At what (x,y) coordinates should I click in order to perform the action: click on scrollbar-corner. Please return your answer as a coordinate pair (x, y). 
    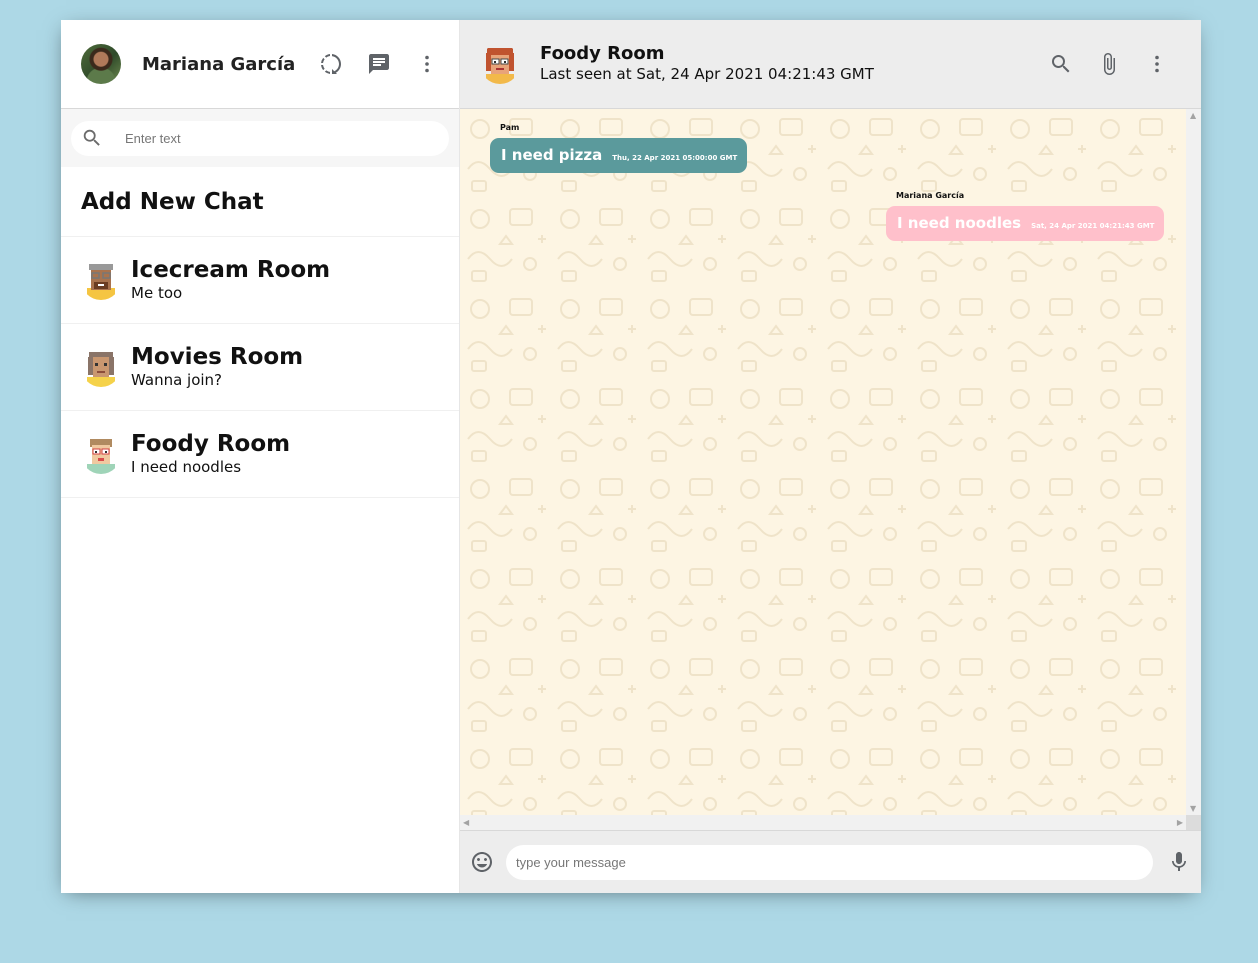
    Looking at the image, I should click on (1193, 822).